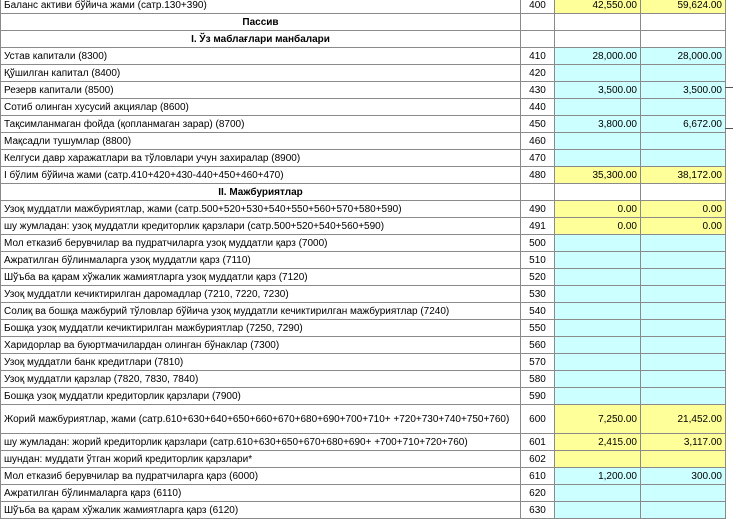 Image resolution: width=736 pixels, height=519 pixels. What do you see at coordinates (683, 90) in the screenshot?
I see `value-cell-period-end: 3,500.00` at bounding box center [683, 90].